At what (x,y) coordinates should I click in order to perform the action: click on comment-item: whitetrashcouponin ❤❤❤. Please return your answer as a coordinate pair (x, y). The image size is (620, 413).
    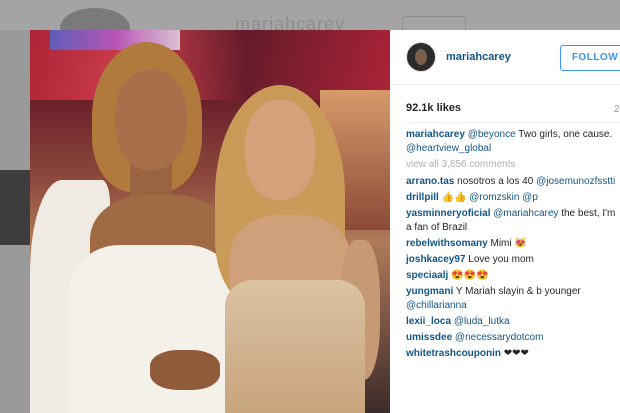
    Looking at the image, I should click on (511, 354).